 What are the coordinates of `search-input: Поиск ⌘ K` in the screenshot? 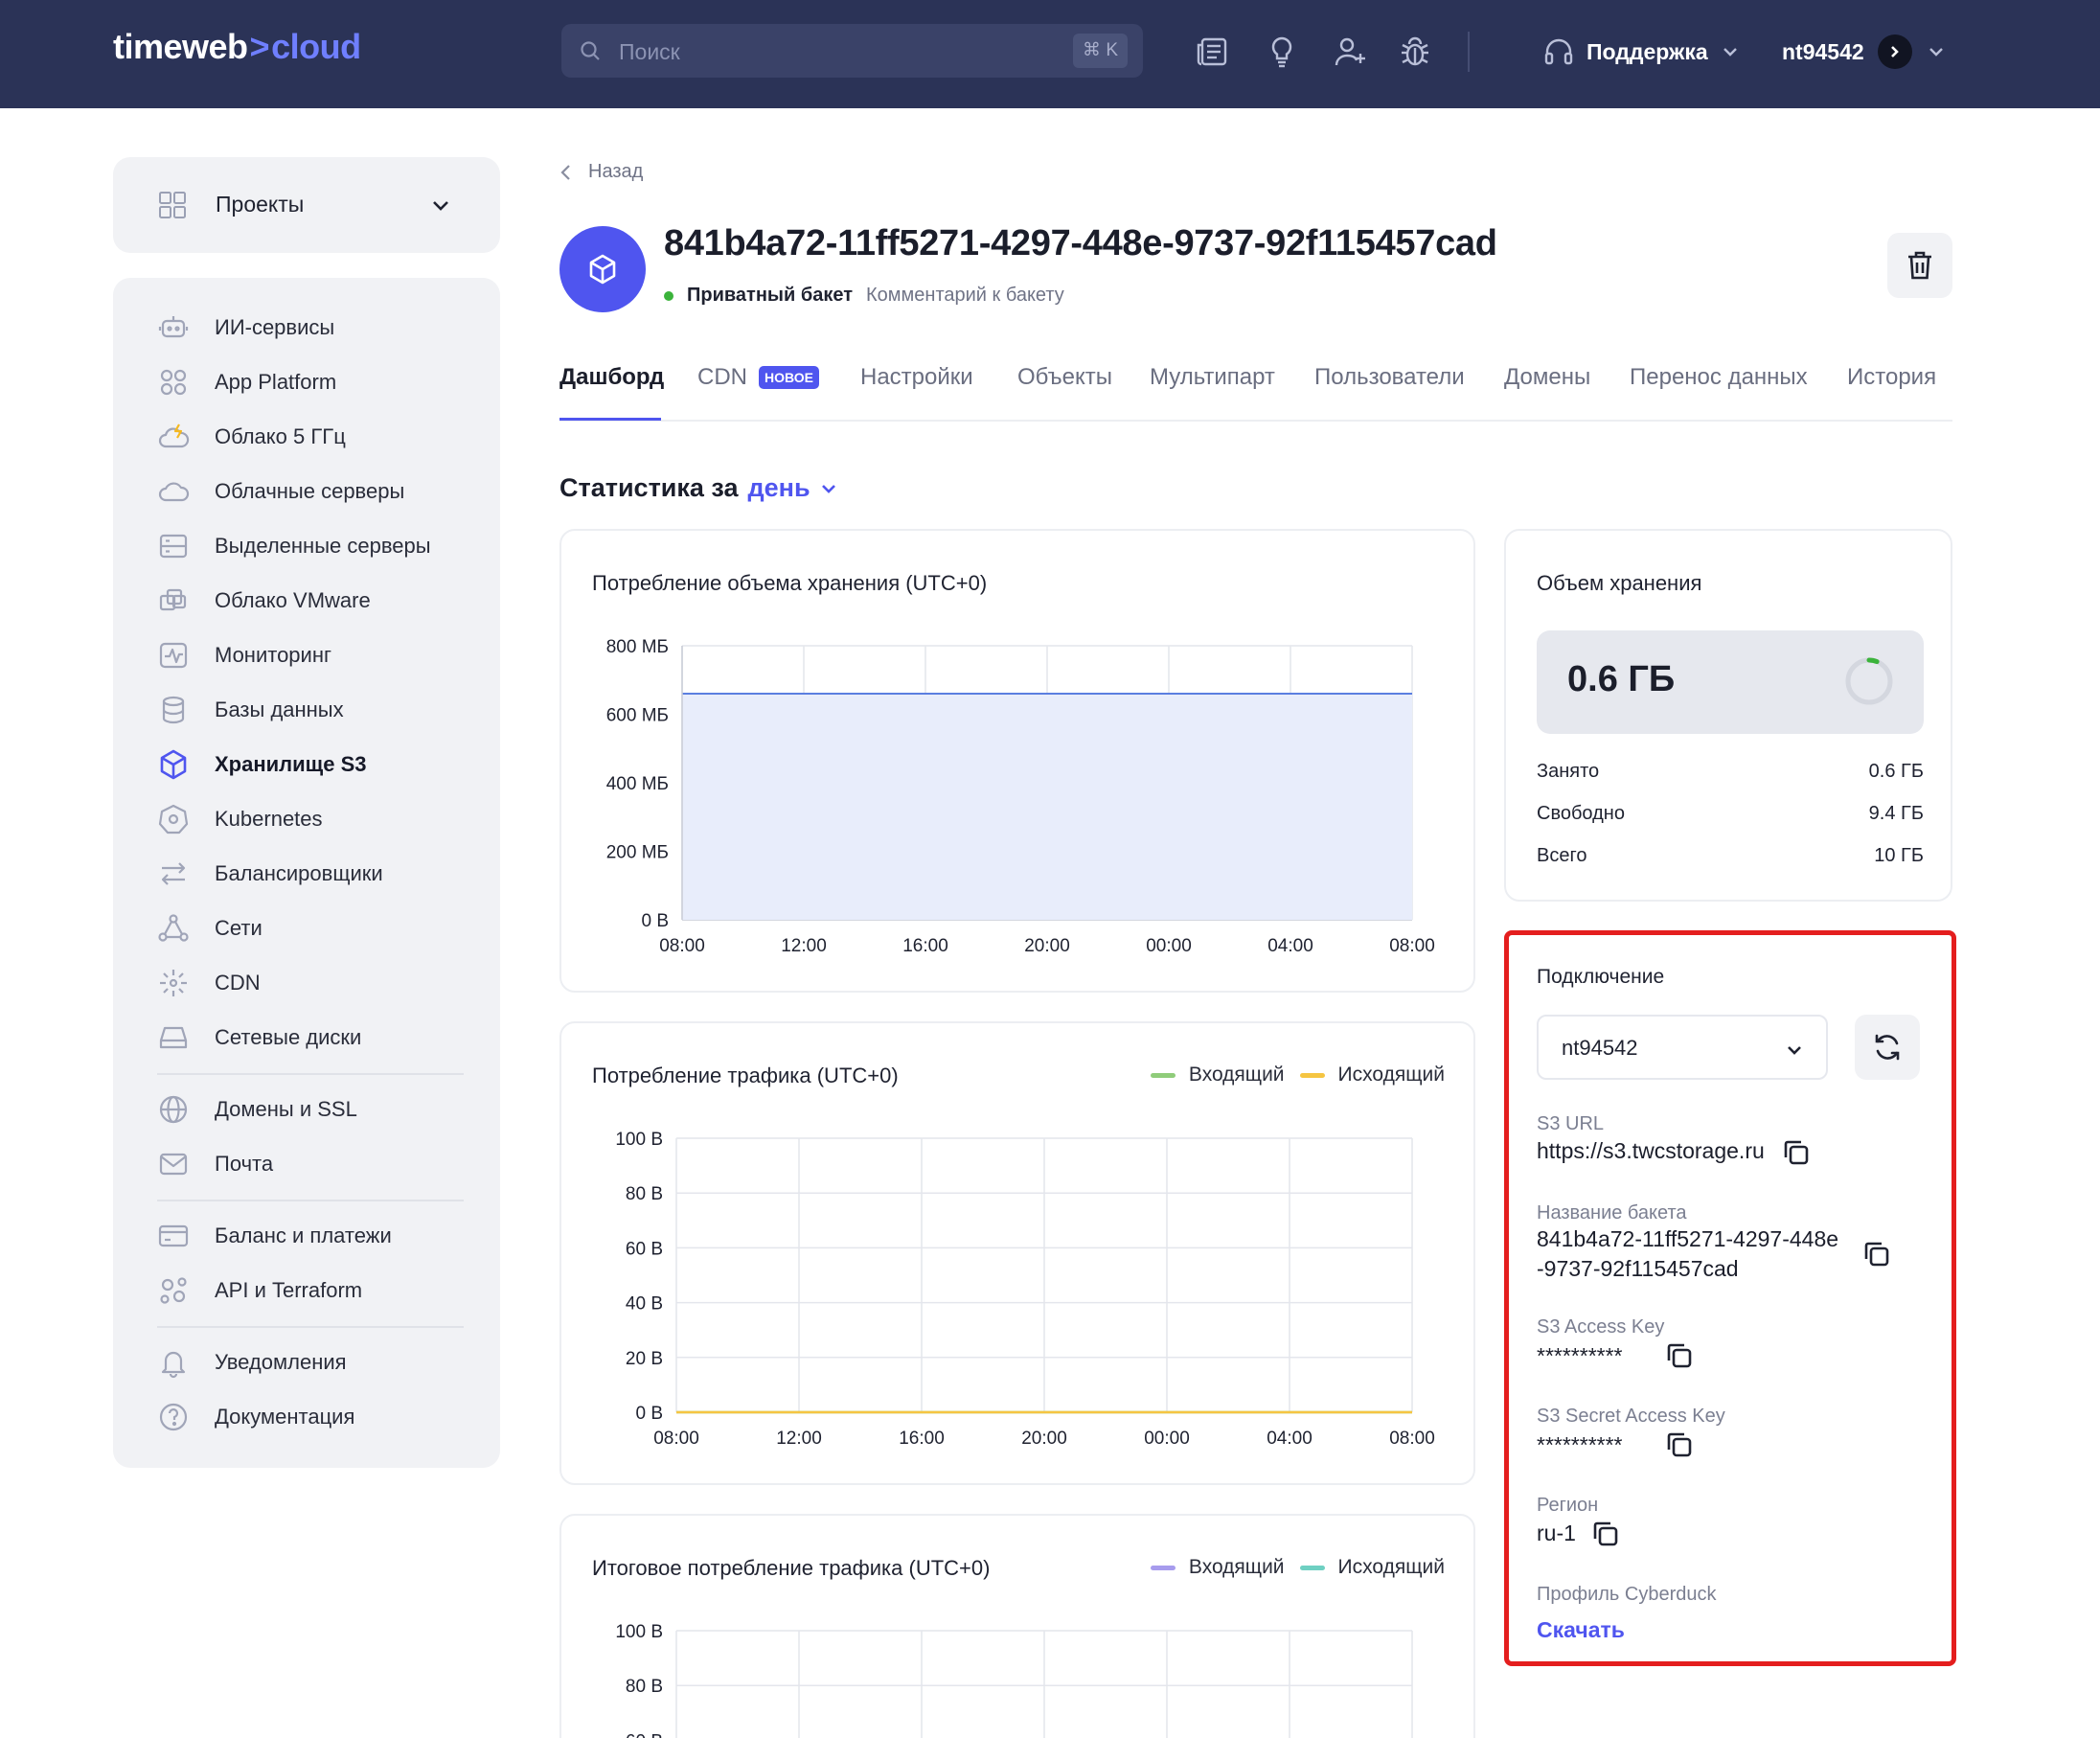 It's located at (852, 51).